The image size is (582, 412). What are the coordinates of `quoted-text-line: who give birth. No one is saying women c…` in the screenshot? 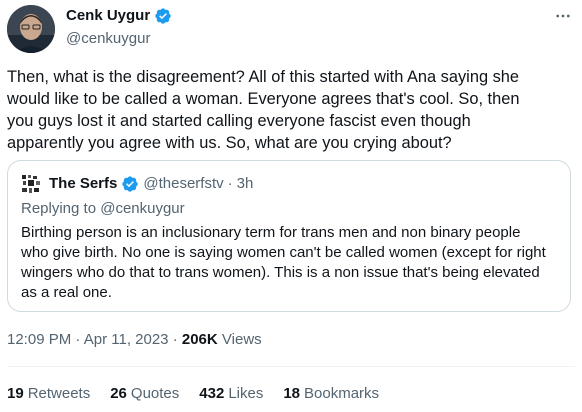 It's located at (283, 252).